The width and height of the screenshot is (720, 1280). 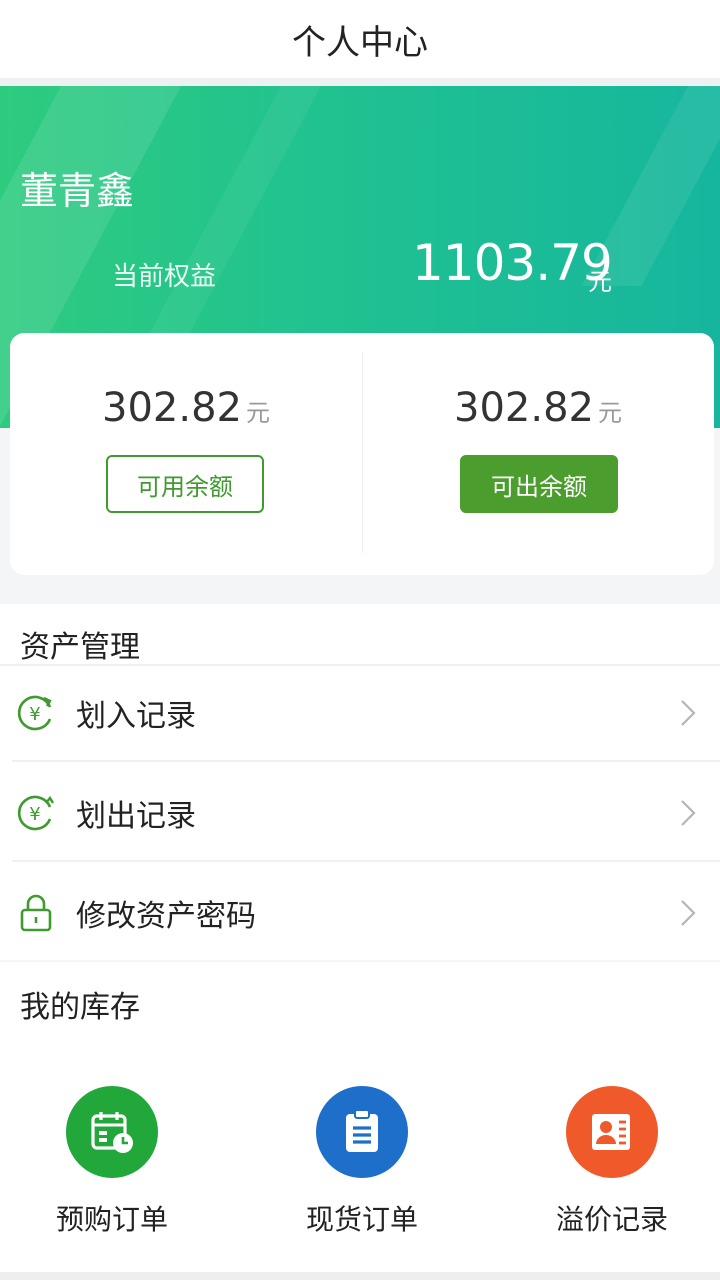 I want to click on grid-label: 现货订单, so click(x=361, y=1219).